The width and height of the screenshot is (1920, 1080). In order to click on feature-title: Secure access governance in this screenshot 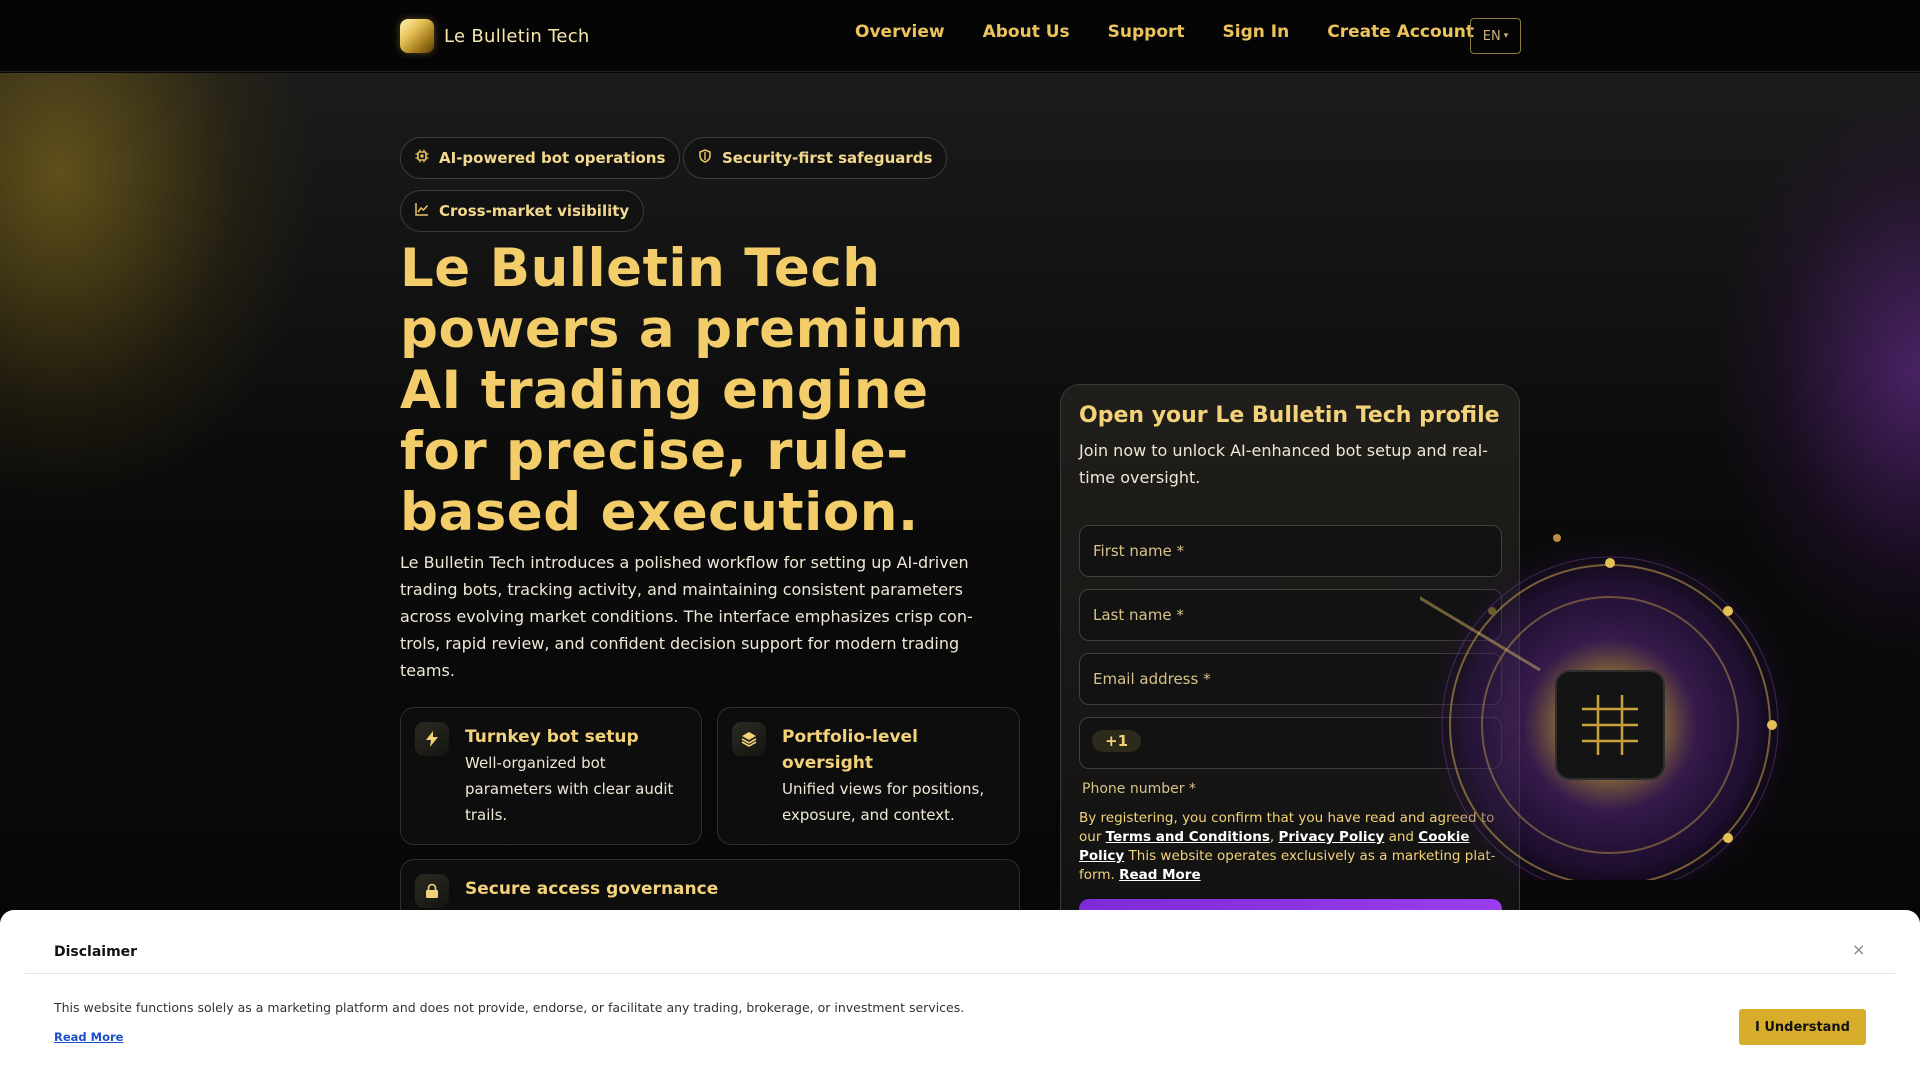, I will do `click(592, 889)`.